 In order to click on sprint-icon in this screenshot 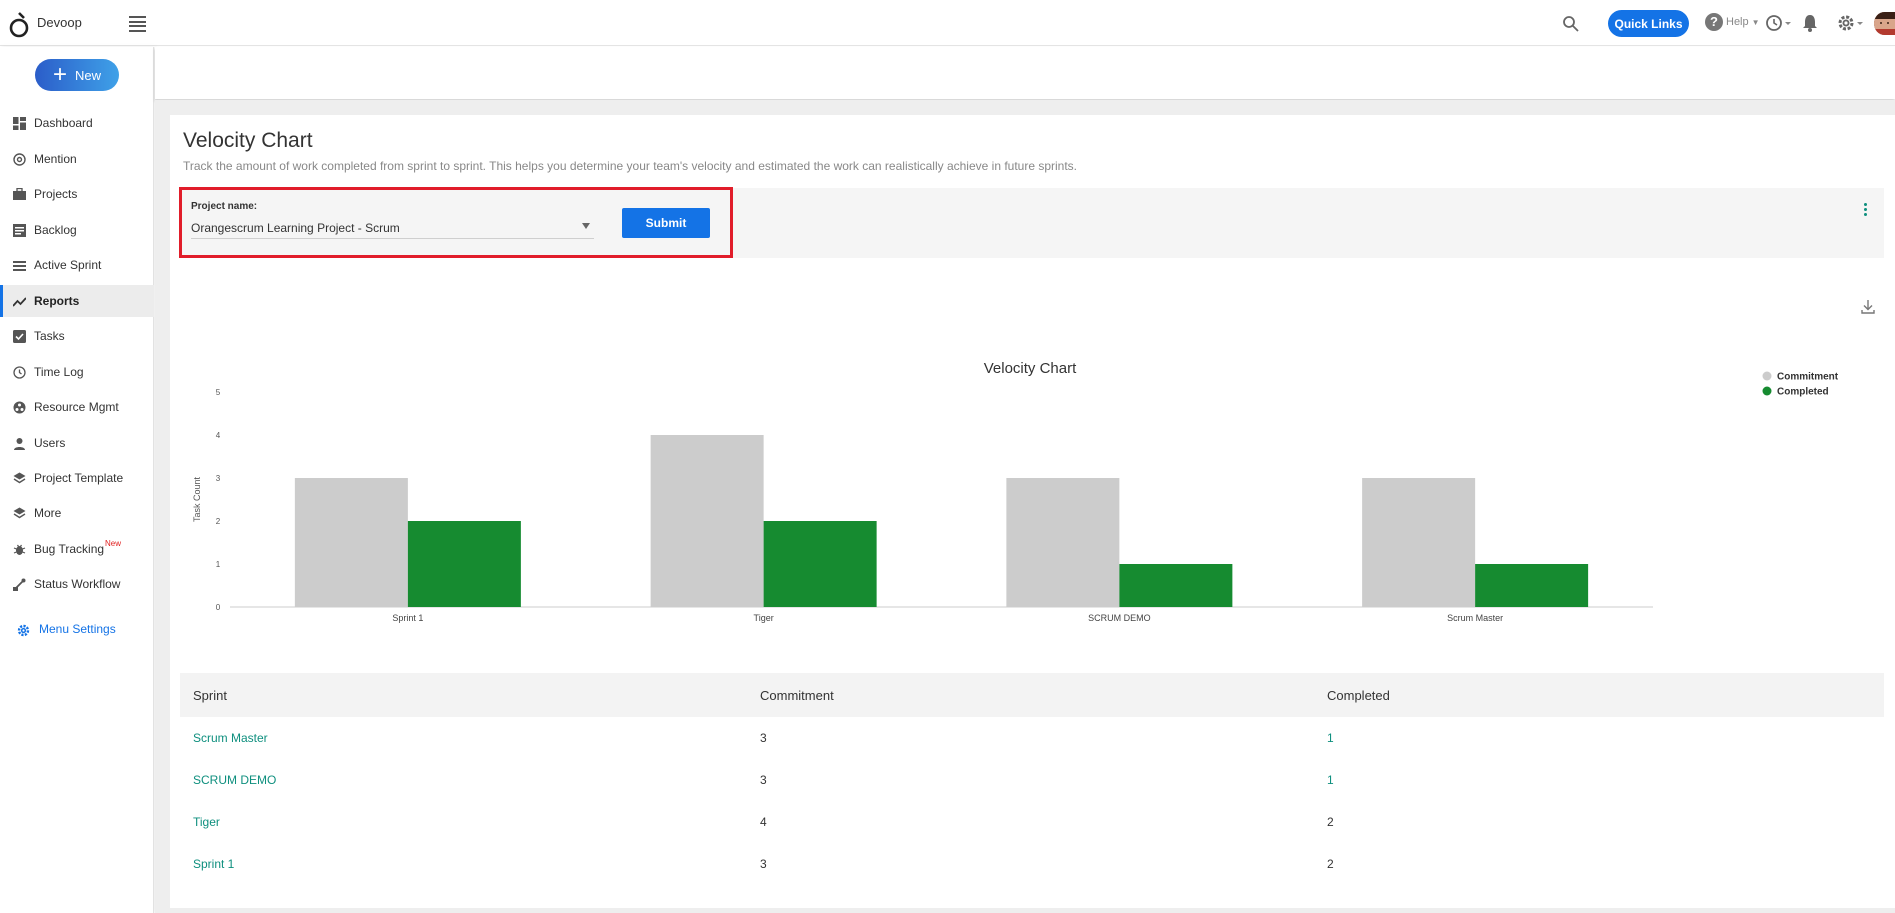, I will do `click(19, 265)`.